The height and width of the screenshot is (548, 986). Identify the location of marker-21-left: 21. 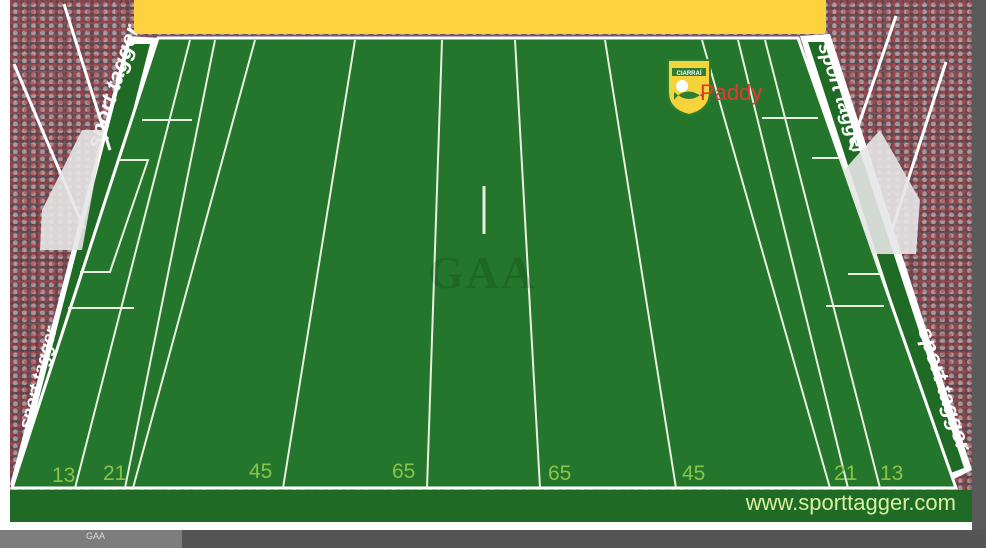
(114, 473).